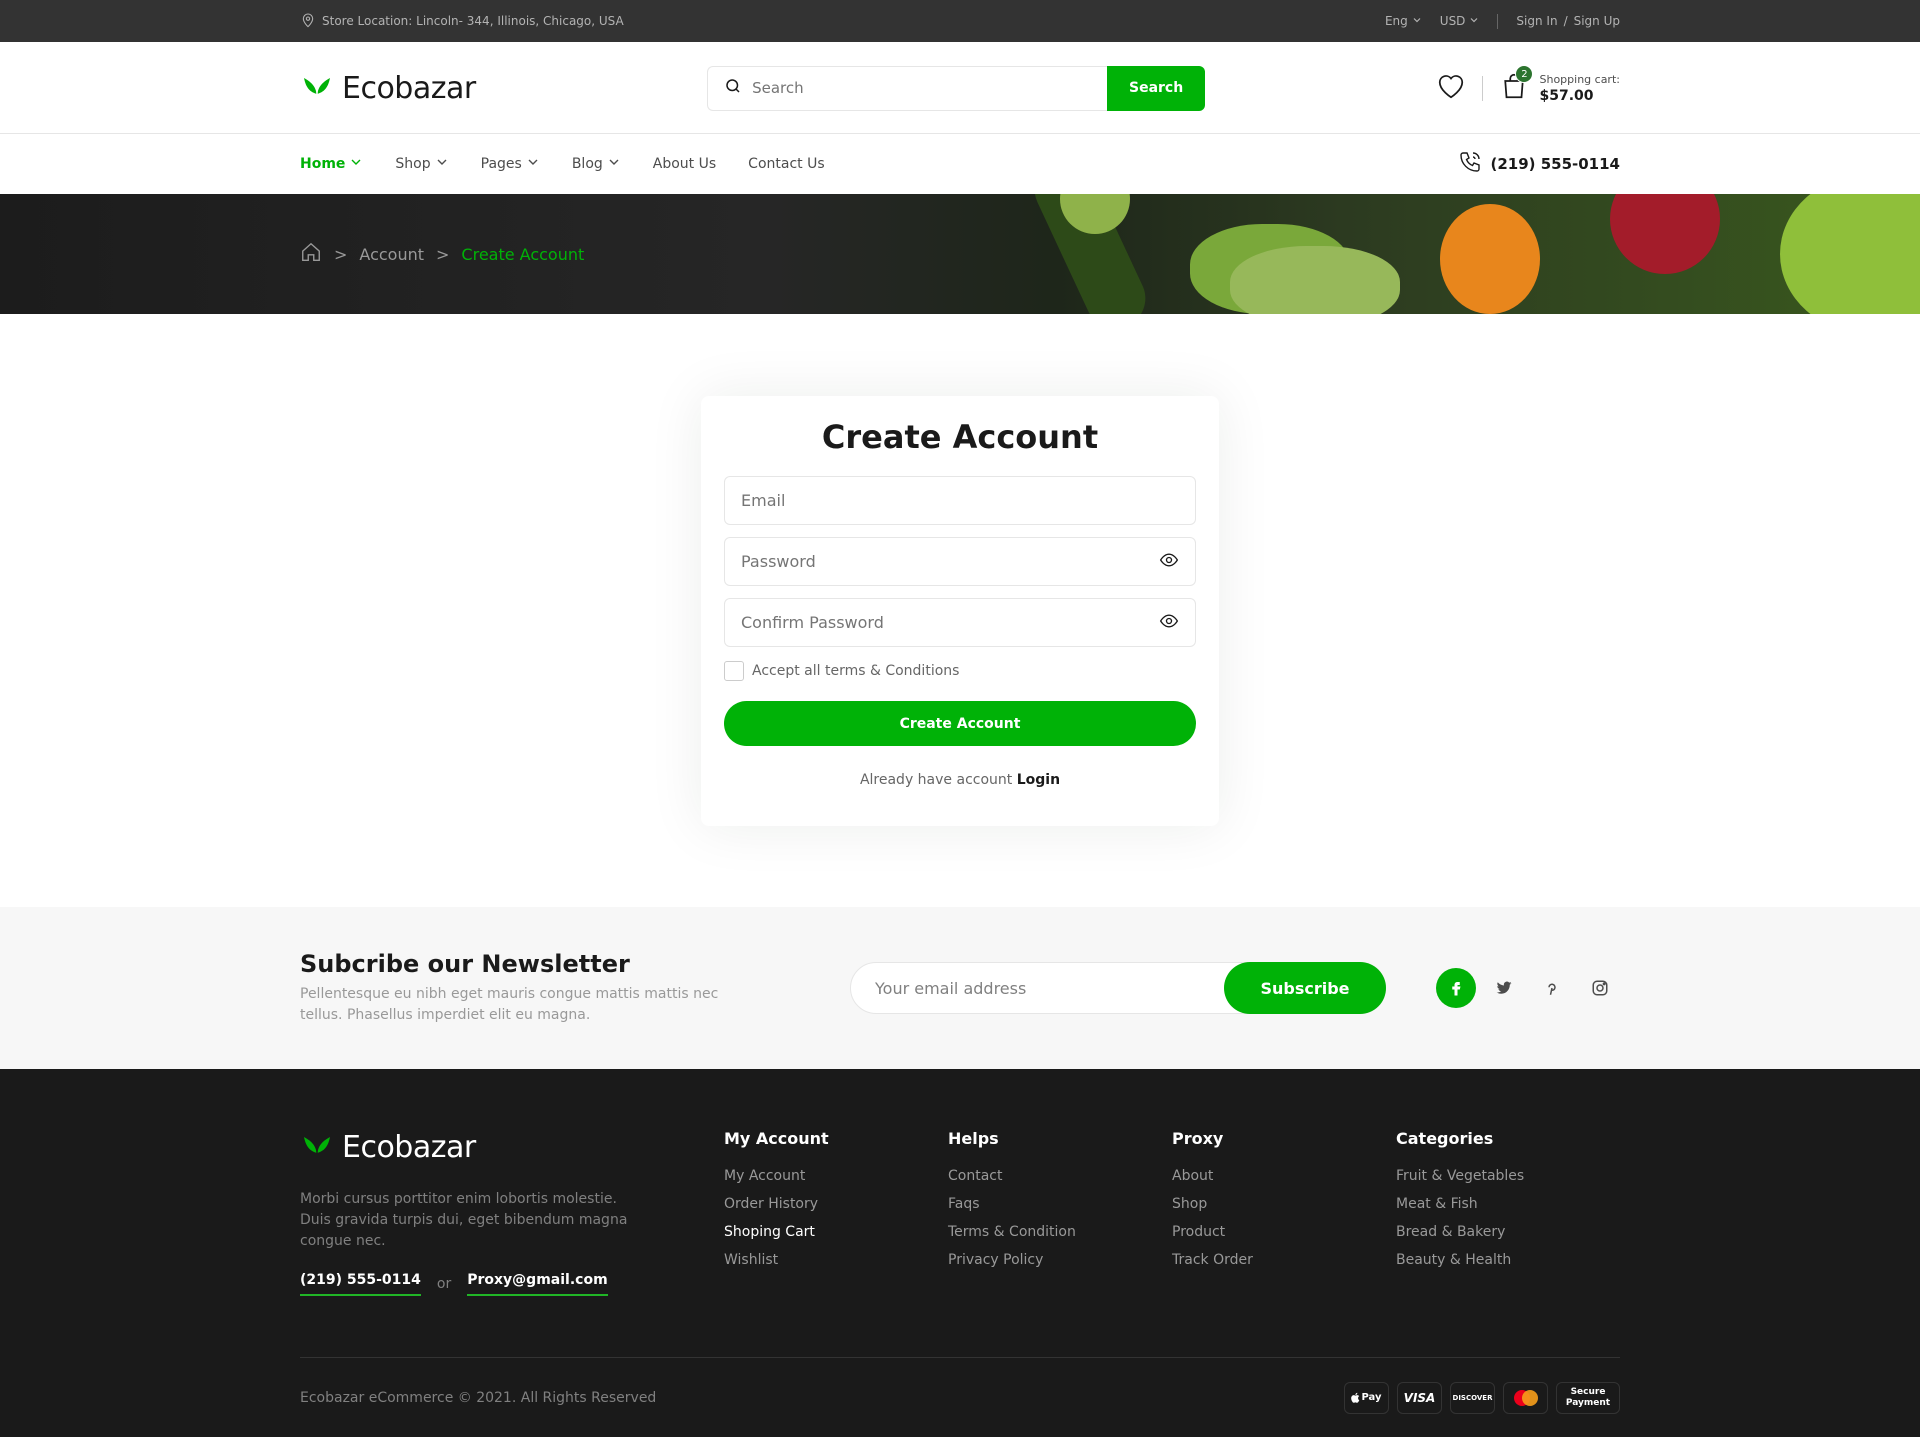 Image resolution: width=1920 pixels, height=1437 pixels. I want to click on footer-link: My Account, so click(836, 1176).